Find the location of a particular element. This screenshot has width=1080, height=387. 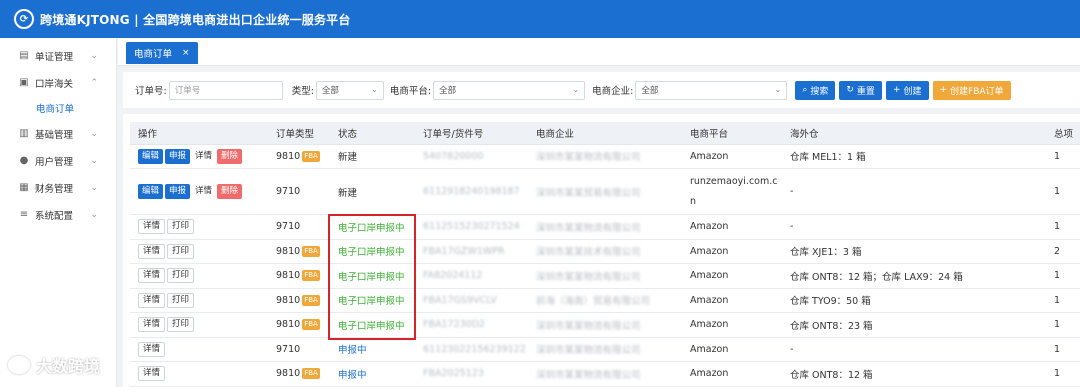

sidebar-item-basic: ▥ 基础管理 ⌄ is located at coordinates (58, 133).